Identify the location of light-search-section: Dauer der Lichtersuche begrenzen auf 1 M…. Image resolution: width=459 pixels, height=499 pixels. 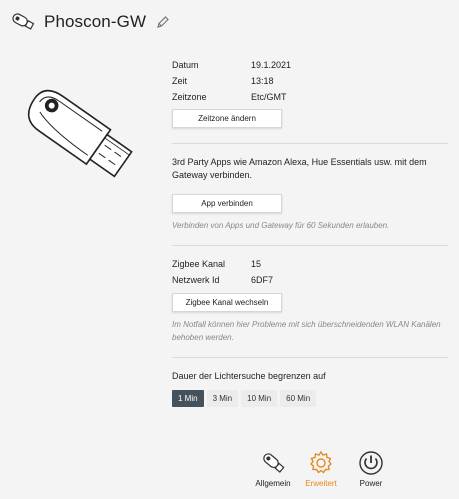
(310, 388).